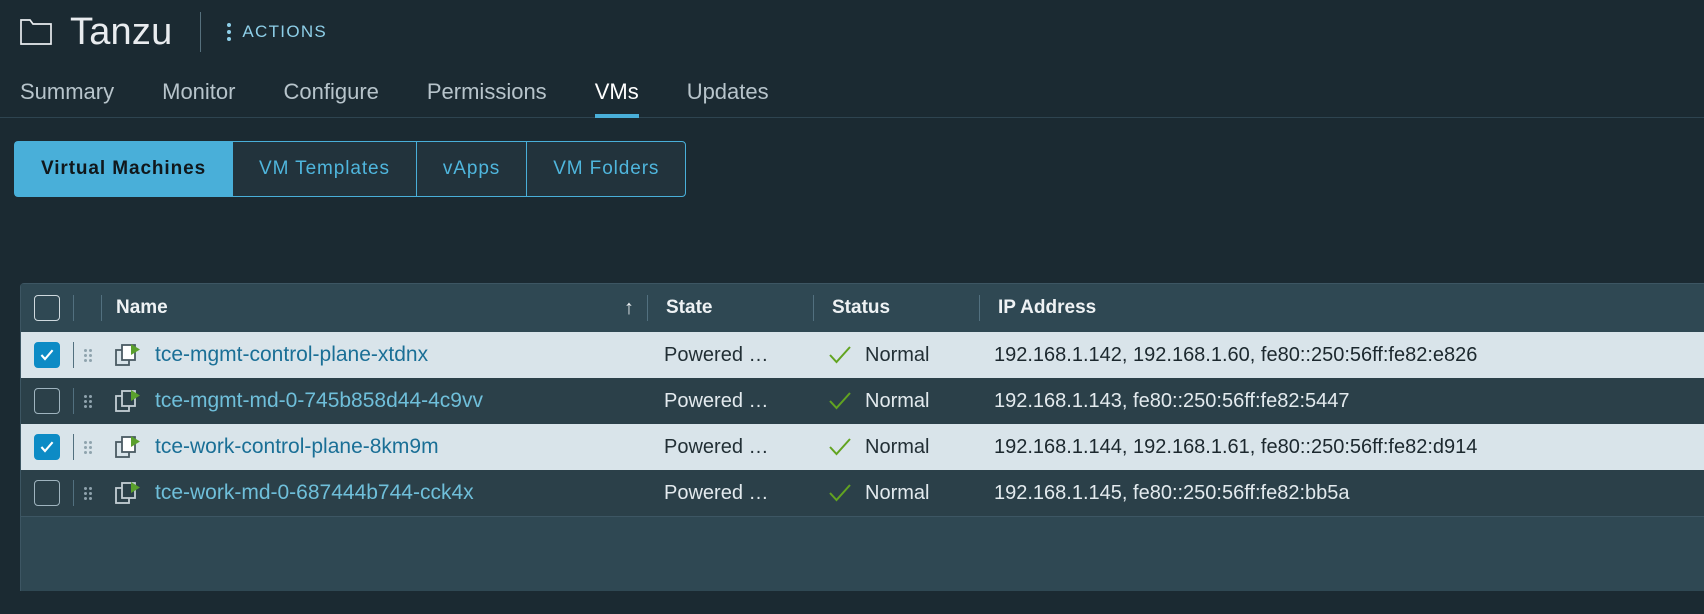 The width and height of the screenshot is (1704, 614). I want to click on tab-configure: Configure, so click(330, 99).